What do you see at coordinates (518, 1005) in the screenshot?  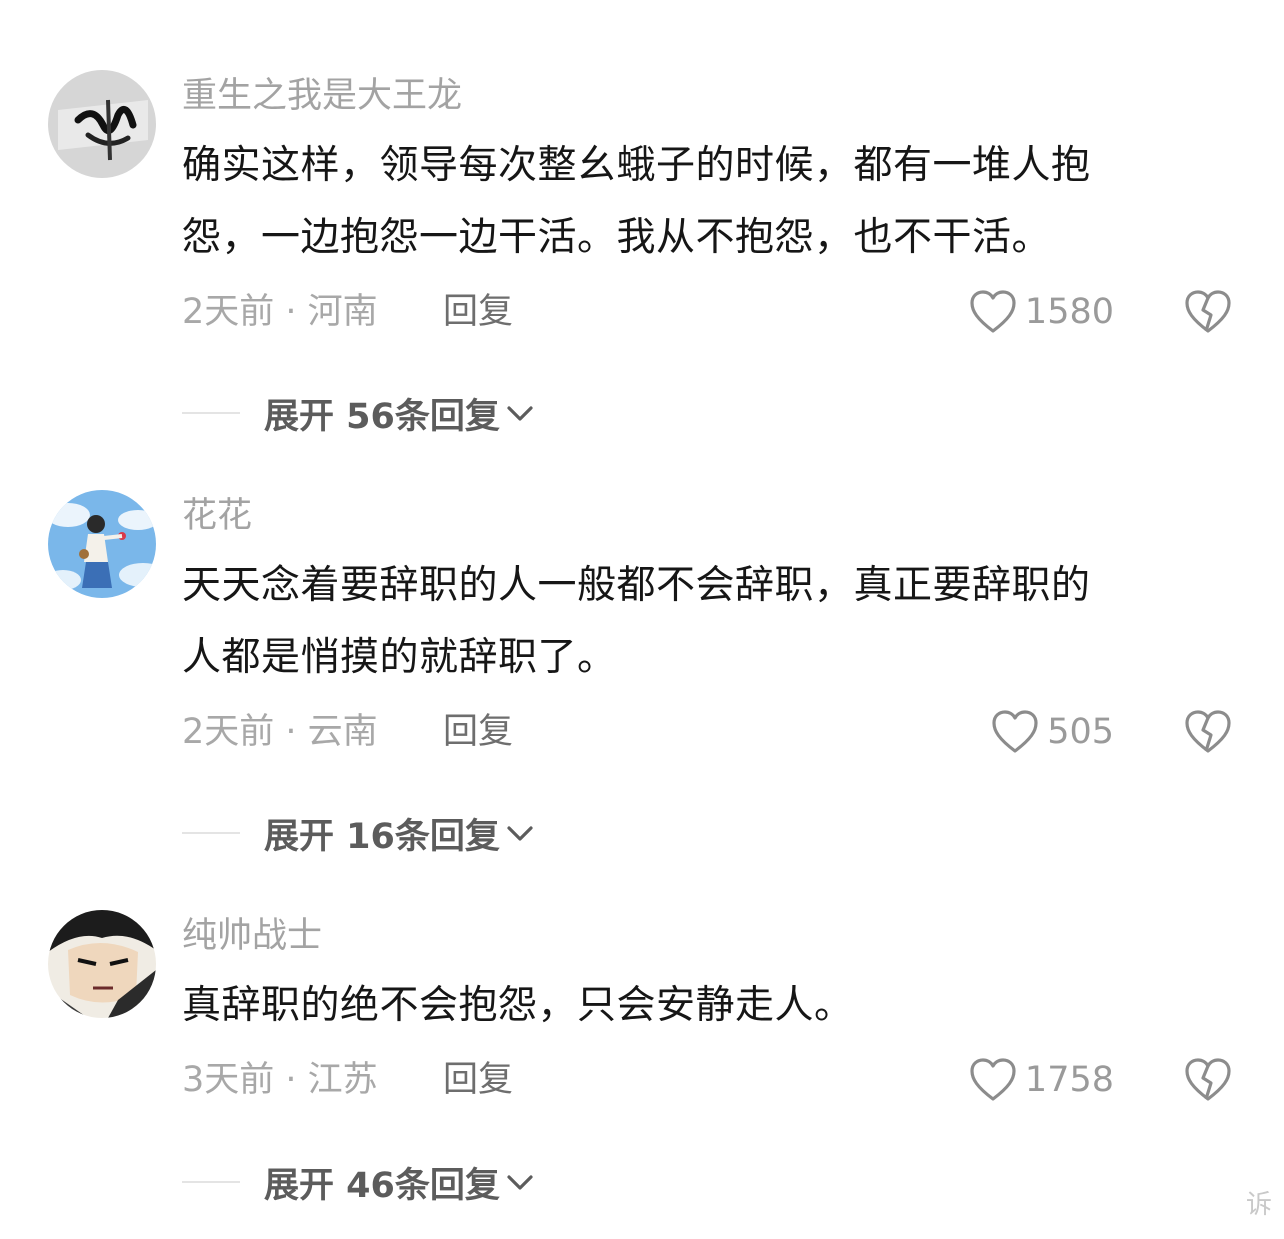 I see `comment-text-line: 真辞职的绝不会抱怨，只会安静走人。` at bounding box center [518, 1005].